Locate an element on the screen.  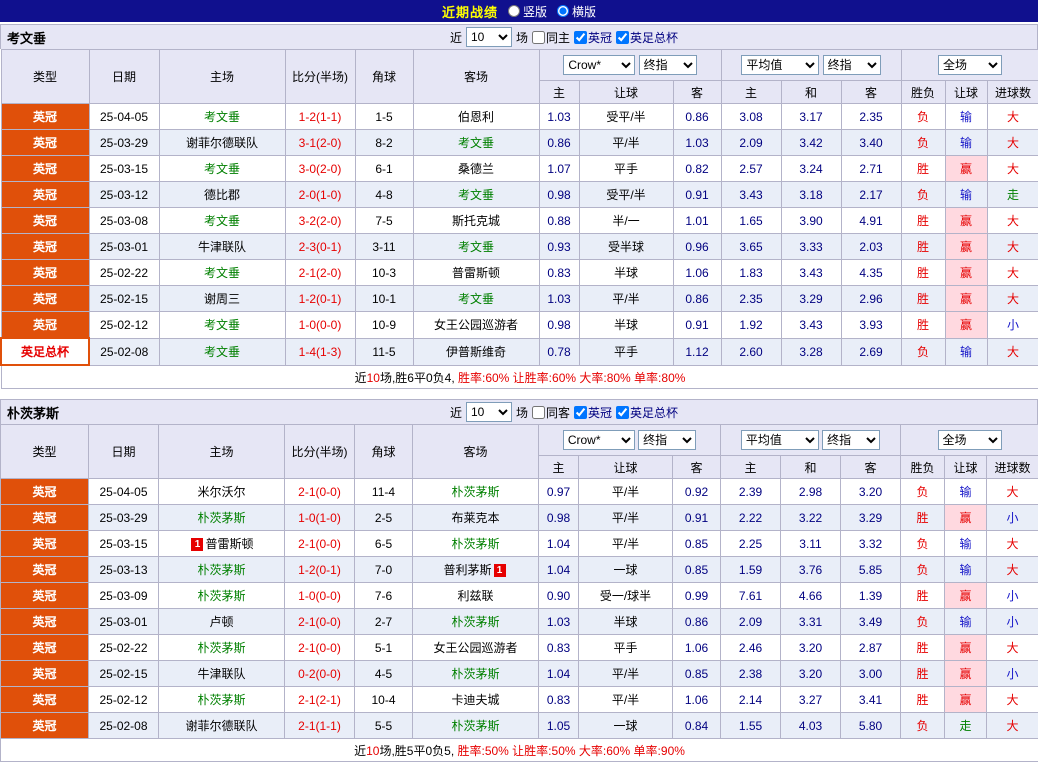
score-cell: 3-0(2-0) is located at coordinates (320, 169).